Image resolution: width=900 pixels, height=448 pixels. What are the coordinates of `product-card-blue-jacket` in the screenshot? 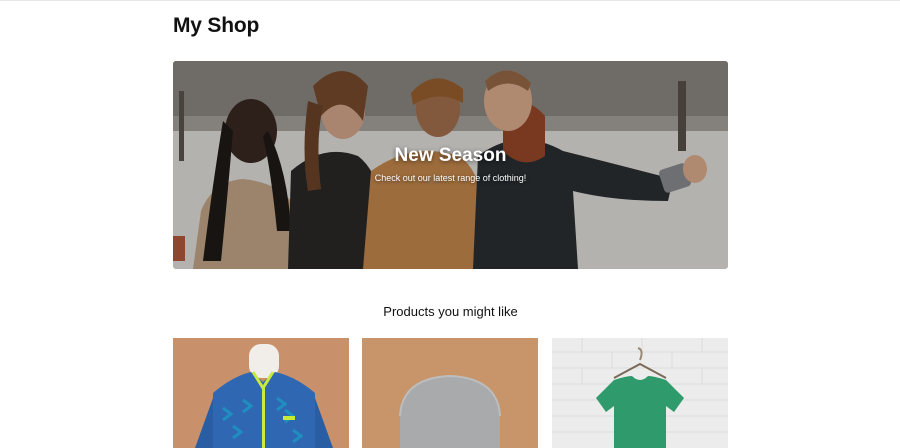 It's located at (261, 393).